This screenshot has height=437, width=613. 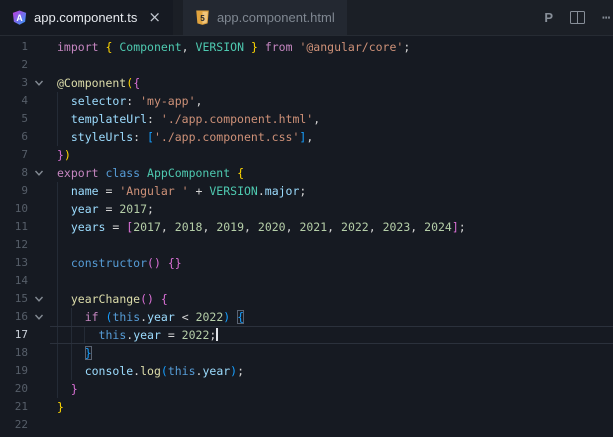 What do you see at coordinates (548, 17) in the screenshot?
I see `prettier-format-icon: P` at bounding box center [548, 17].